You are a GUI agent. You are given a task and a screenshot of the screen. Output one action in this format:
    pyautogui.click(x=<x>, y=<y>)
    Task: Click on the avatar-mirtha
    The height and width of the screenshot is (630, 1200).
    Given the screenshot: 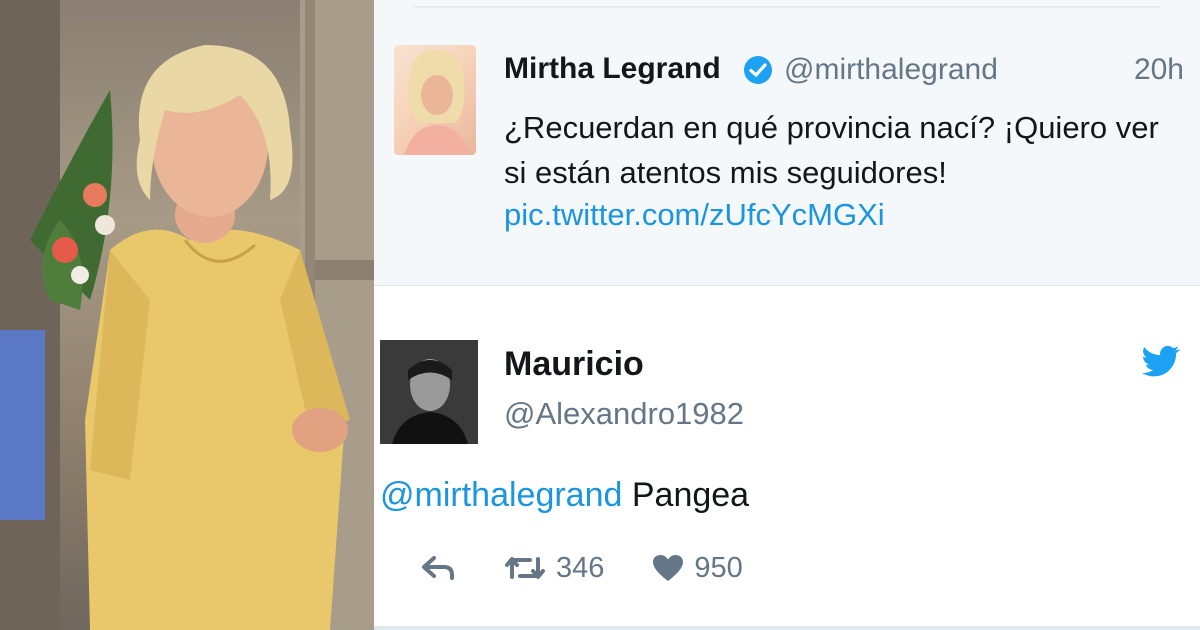 What is the action you would take?
    pyautogui.click(x=435, y=100)
    